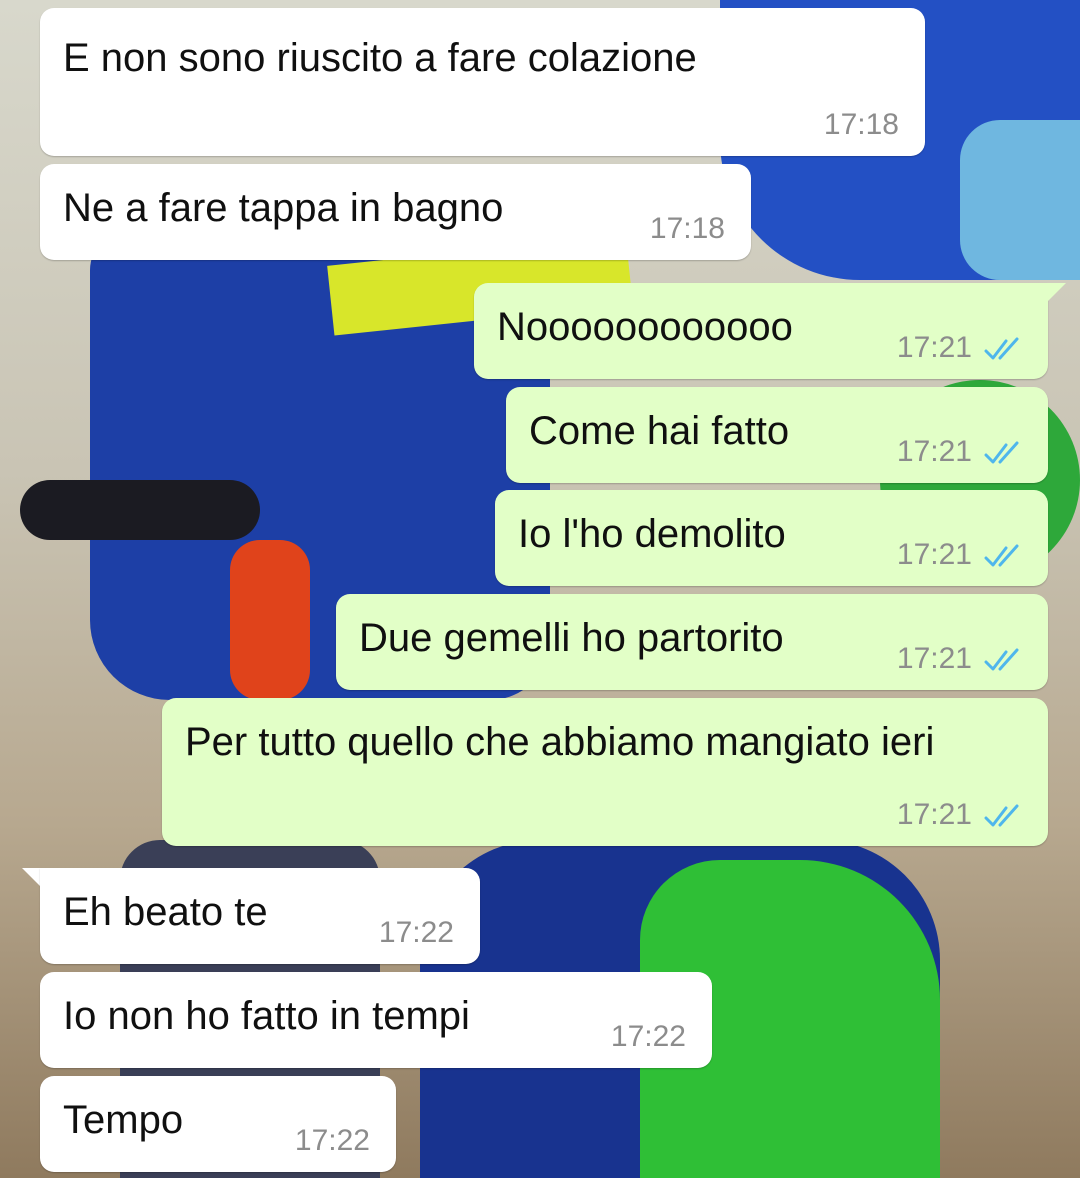 The image size is (1080, 1178). I want to click on message-text: Ne a fare tappa in bagno, so click(283, 208).